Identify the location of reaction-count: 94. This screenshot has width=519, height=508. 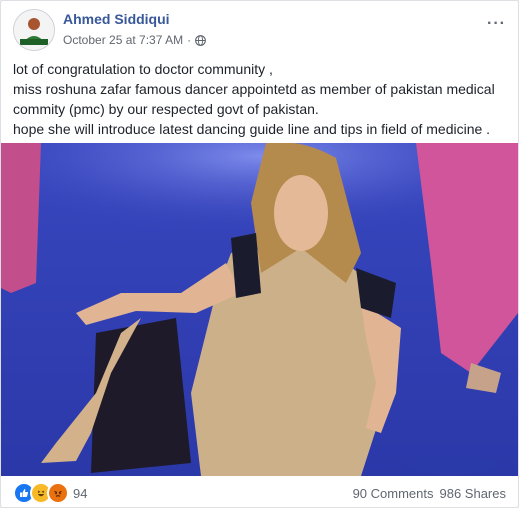
(80, 493).